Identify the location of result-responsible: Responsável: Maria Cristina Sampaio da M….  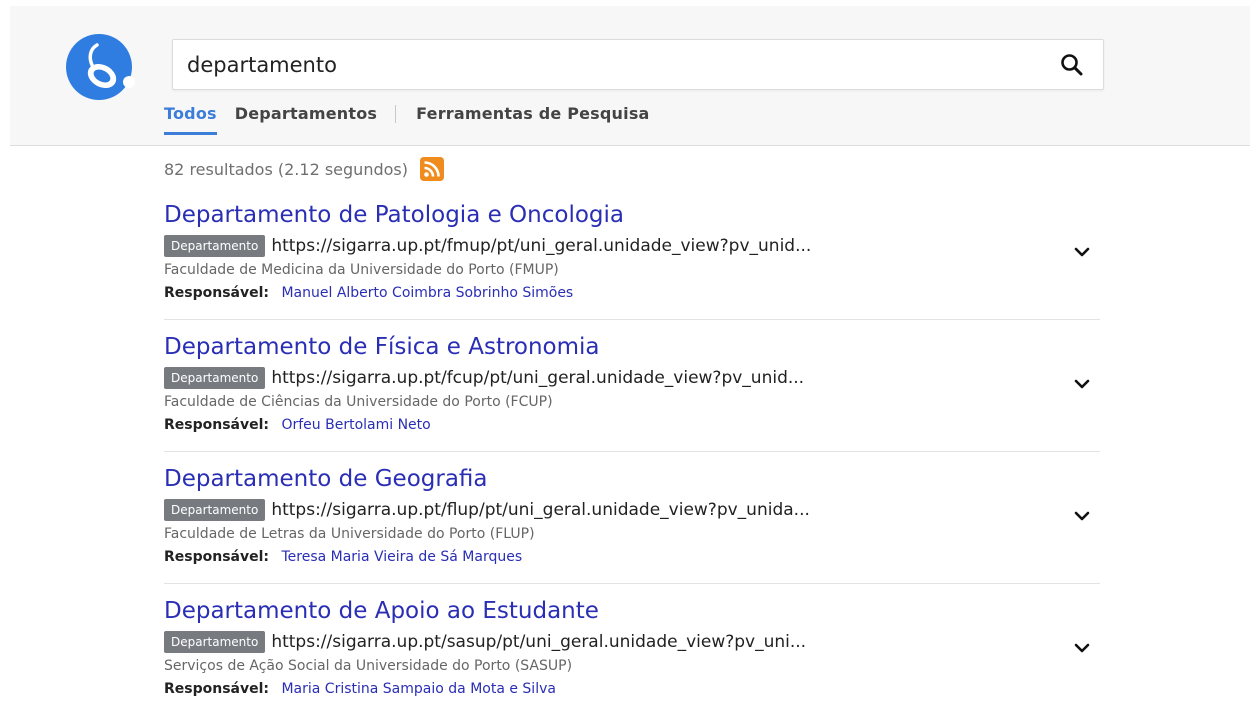
(632, 689).